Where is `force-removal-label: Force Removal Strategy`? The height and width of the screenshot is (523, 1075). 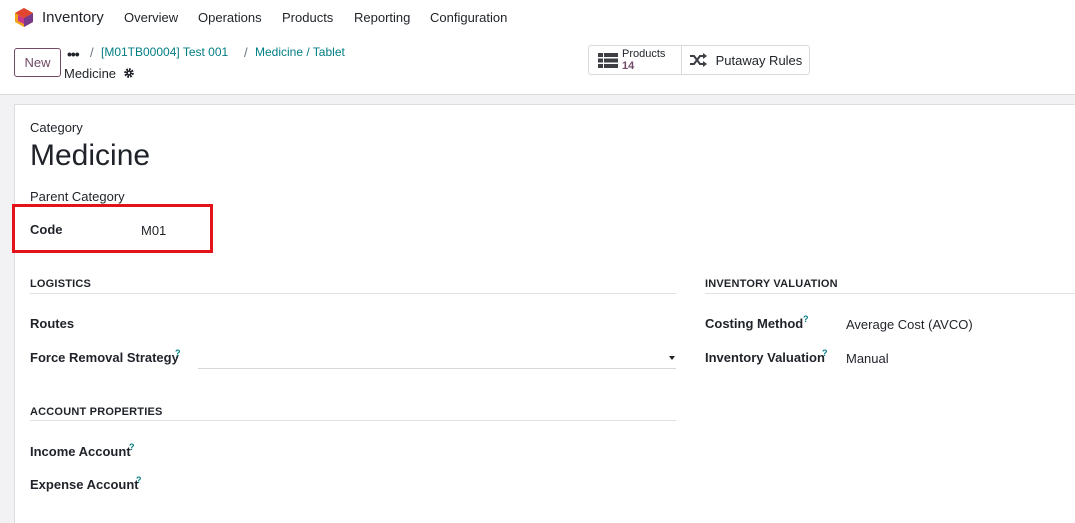 force-removal-label: Force Removal Strategy is located at coordinates (104, 357).